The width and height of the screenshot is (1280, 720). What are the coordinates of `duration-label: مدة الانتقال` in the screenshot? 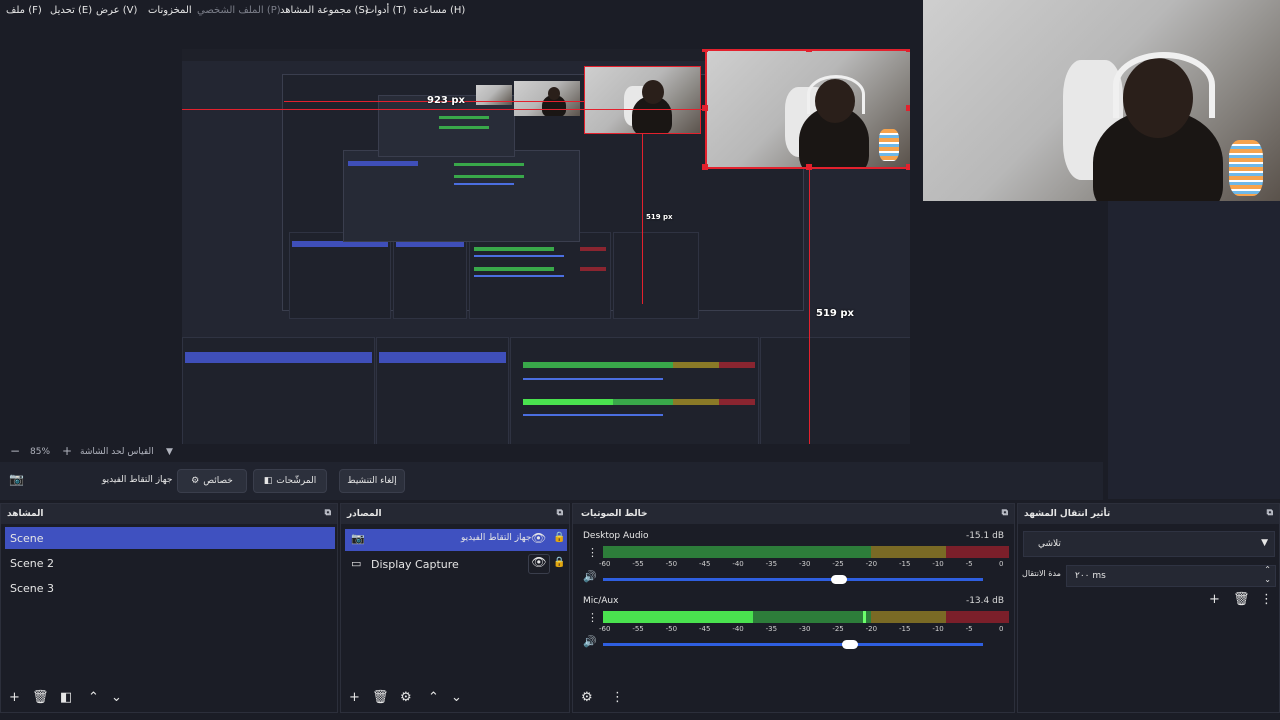 It's located at (1041, 573).